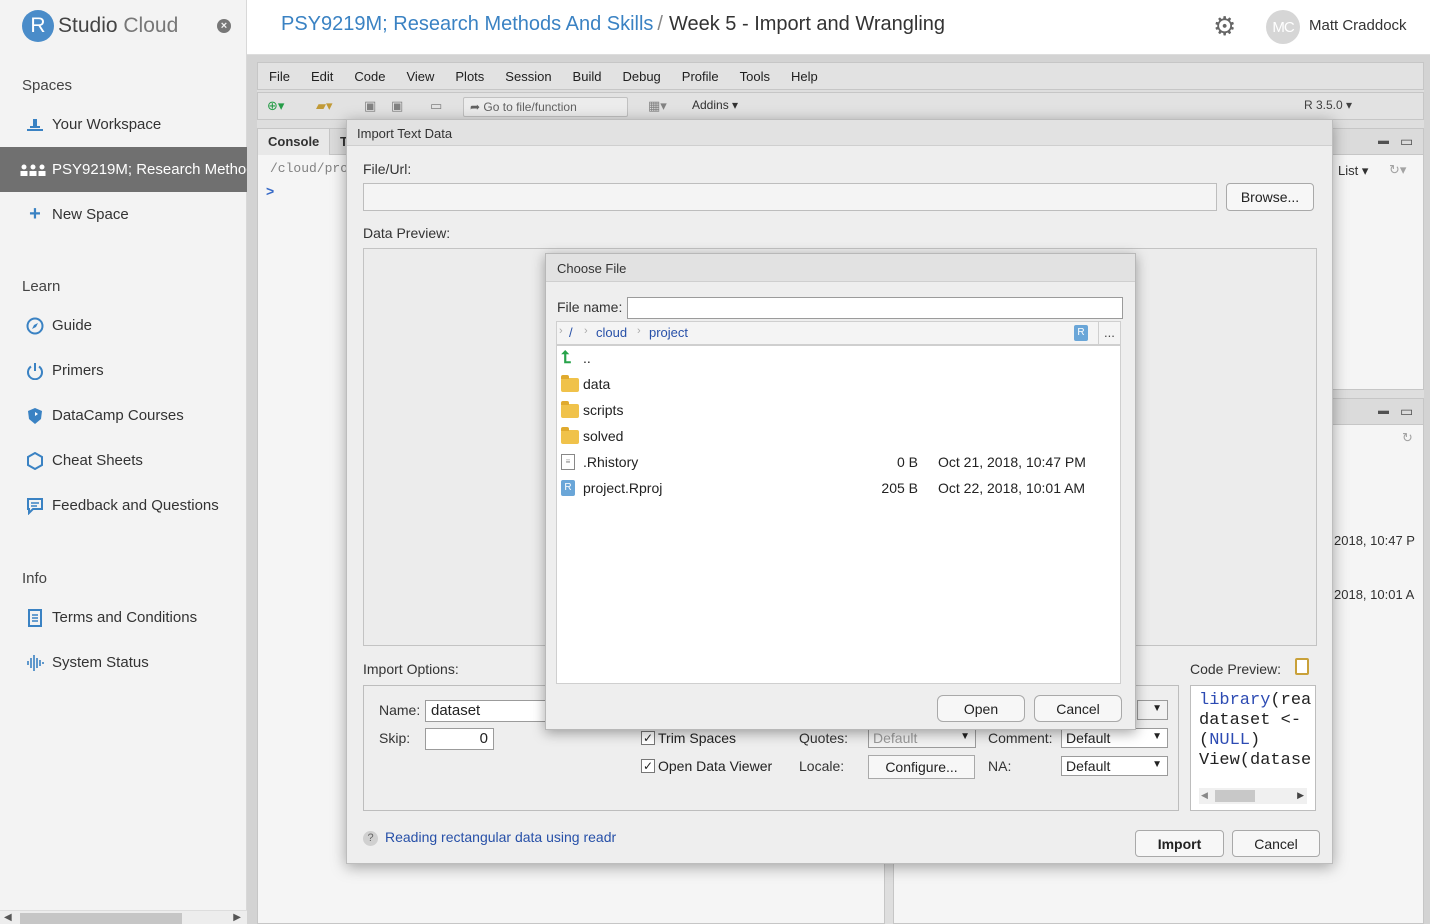  What do you see at coordinates (668, 332) in the screenshot?
I see `crumb-project: project` at bounding box center [668, 332].